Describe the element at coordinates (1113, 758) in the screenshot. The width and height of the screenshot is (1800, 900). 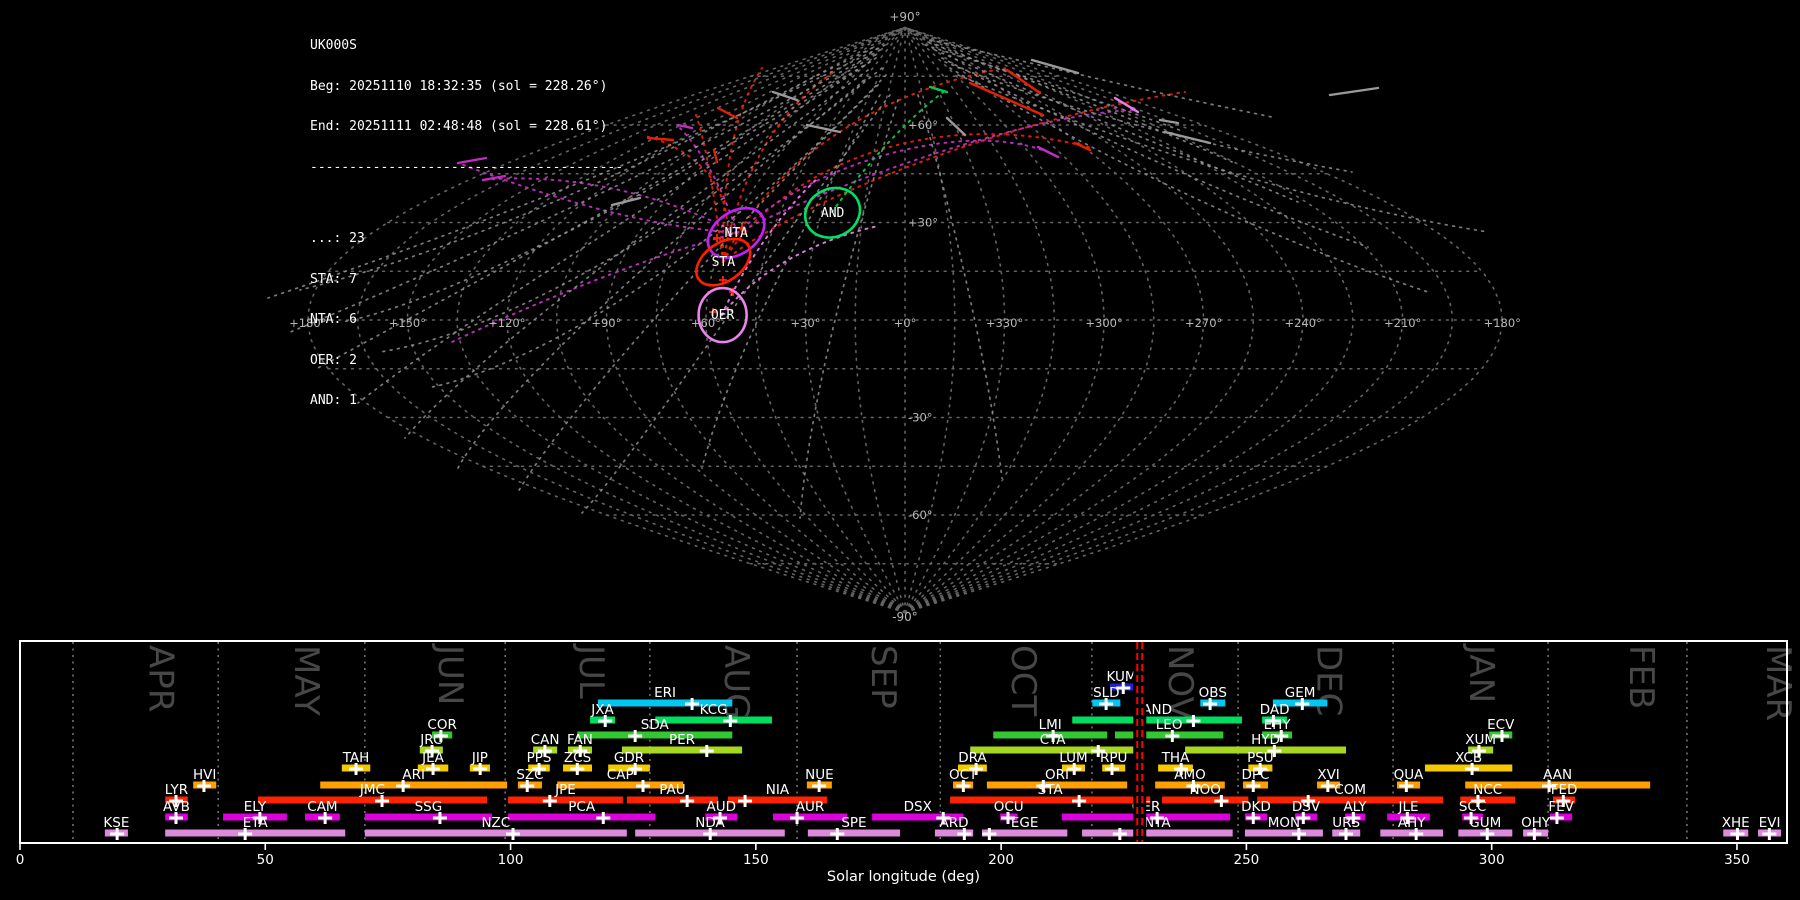
I see `shower-code-rpu: RPU` at that location.